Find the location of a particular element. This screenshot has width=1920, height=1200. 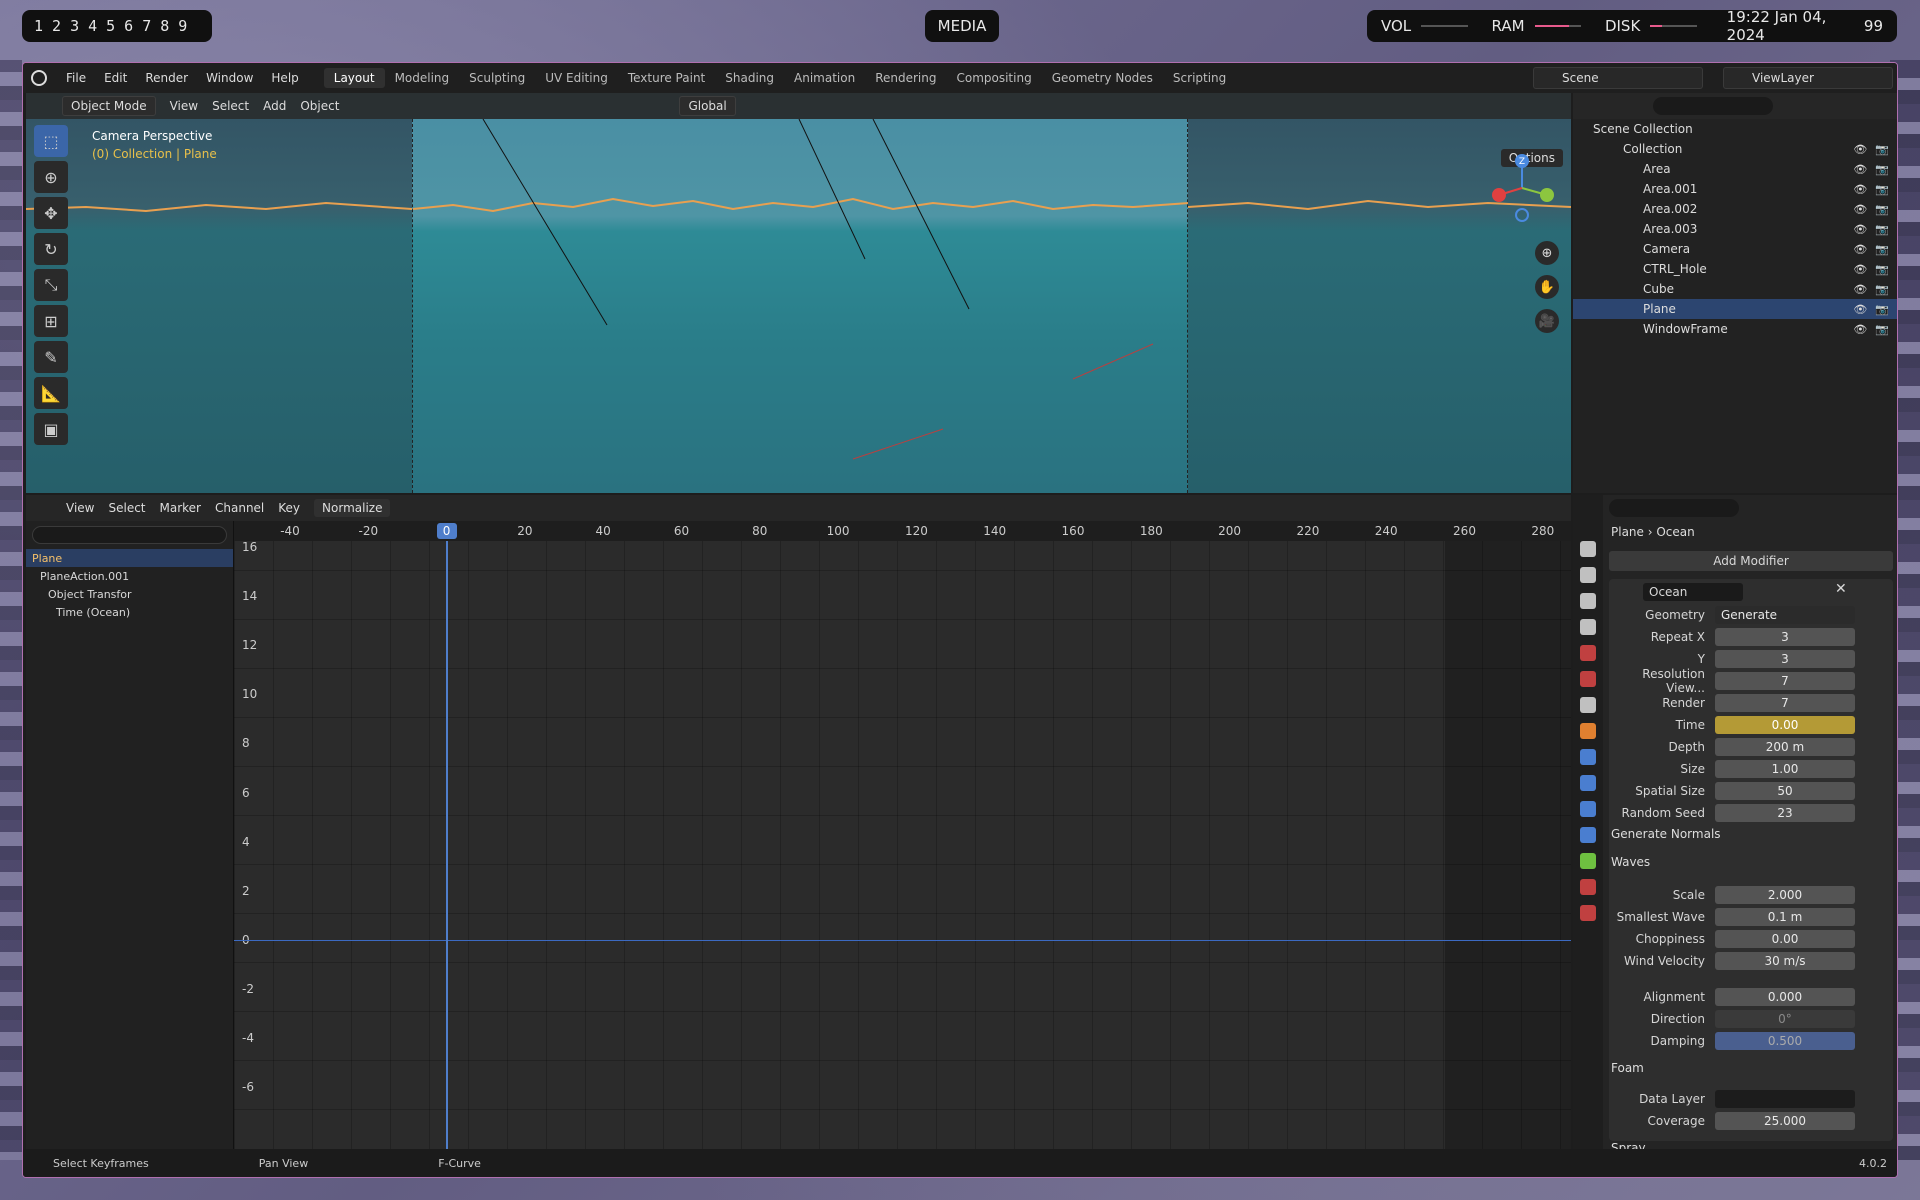

menu-window: Window is located at coordinates (229, 78).